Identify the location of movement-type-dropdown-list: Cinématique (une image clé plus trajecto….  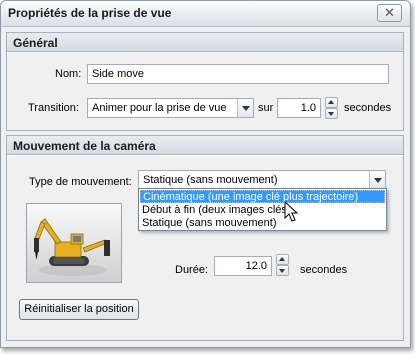
(262, 209).